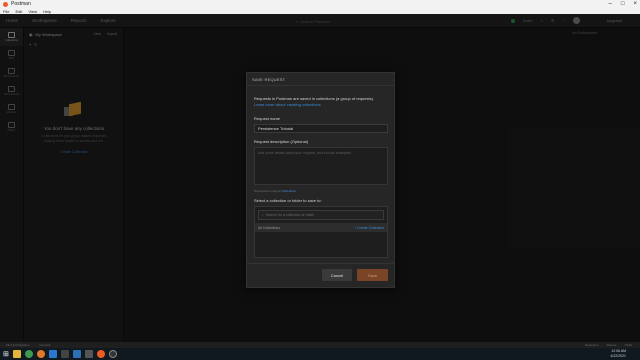  What do you see at coordinates (52, 354) in the screenshot?
I see `edge-icon` at bounding box center [52, 354].